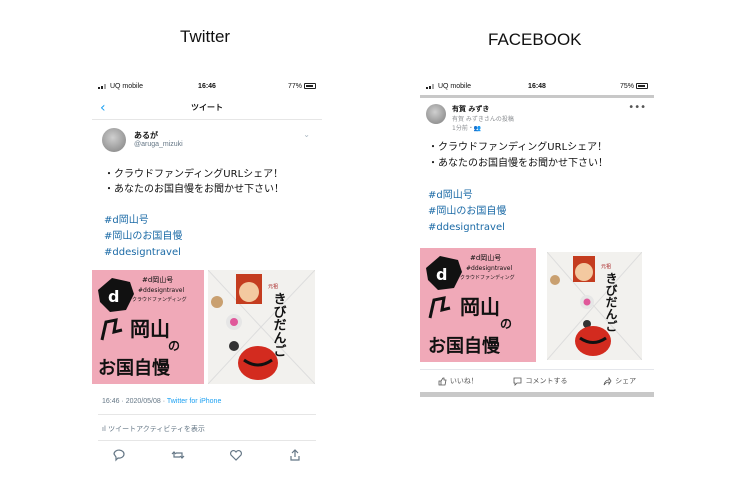 Image resolution: width=736 pixels, height=485 pixels. What do you see at coordinates (306, 134) in the screenshot?
I see `chevron-down-icon: ⌄` at bounding box center [306, 134].